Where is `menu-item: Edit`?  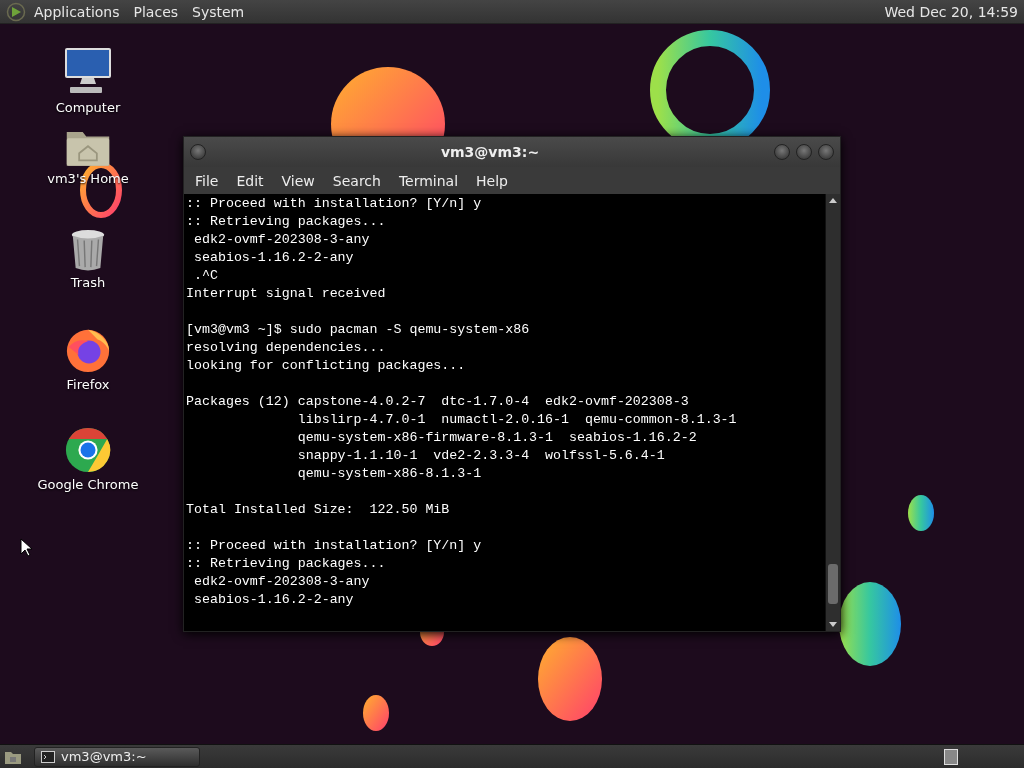
menu-item: Edit is located at coordinates (250, 180).